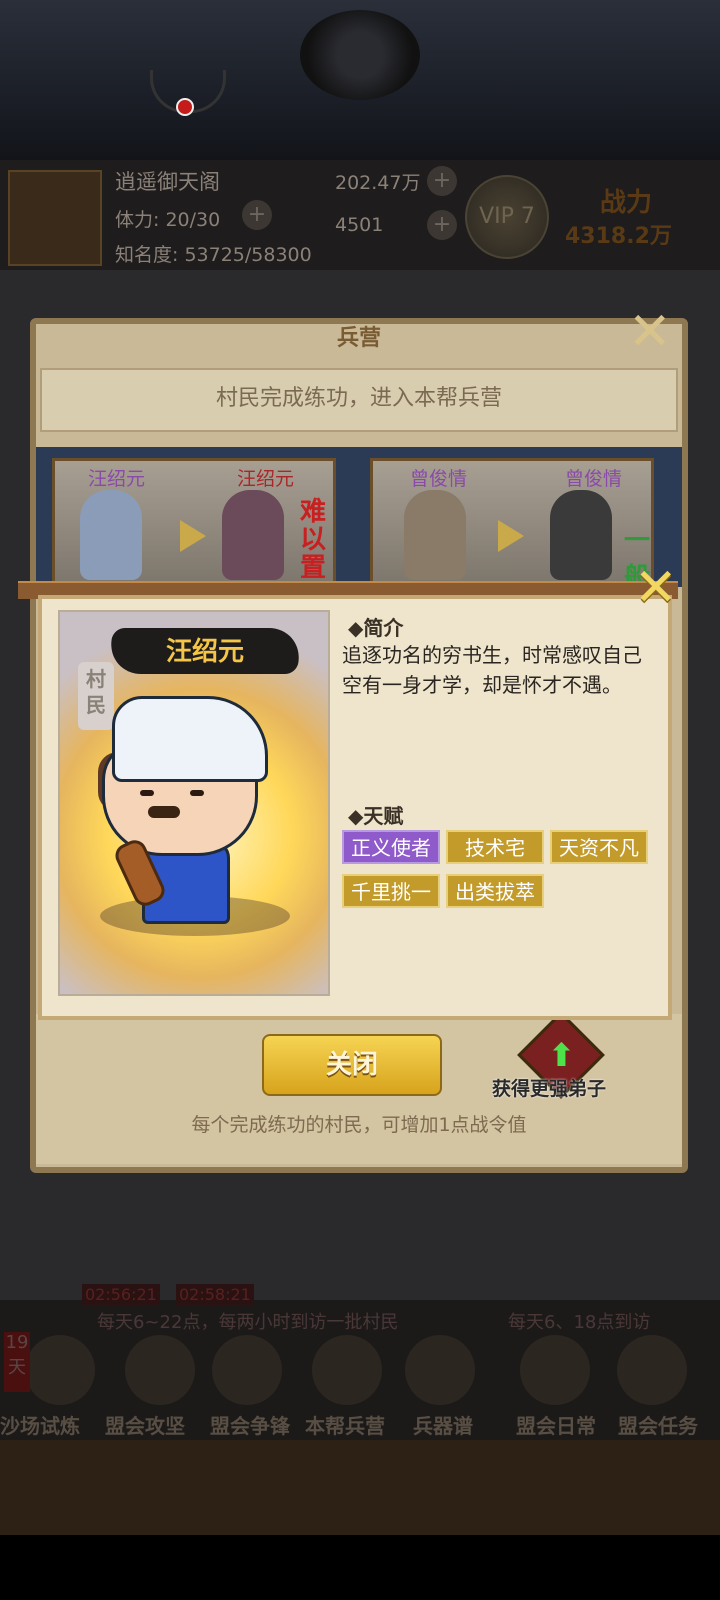 The width and height of the screenshot is (720, 1600). I want to click on rank-tag: 难以置信, so click(312, 553).